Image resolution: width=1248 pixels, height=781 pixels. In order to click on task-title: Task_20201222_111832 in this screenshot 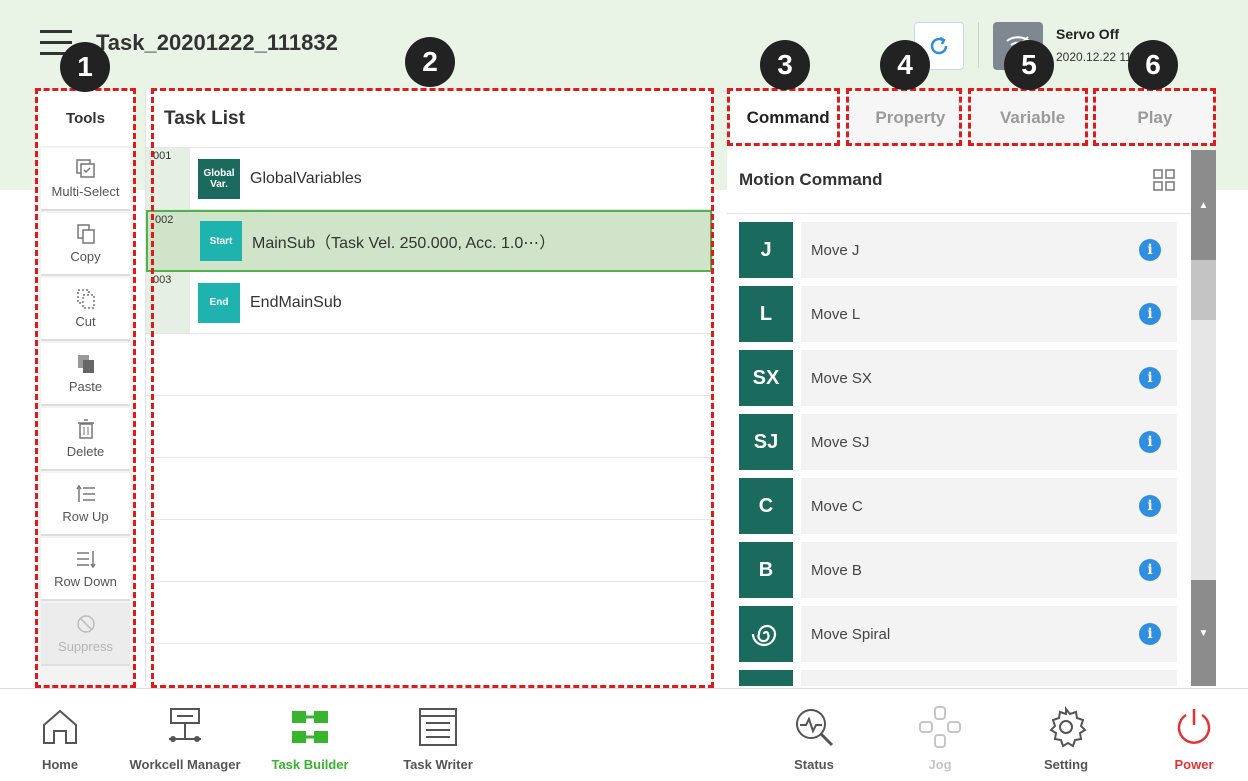, I will do `click(217, 42)`.